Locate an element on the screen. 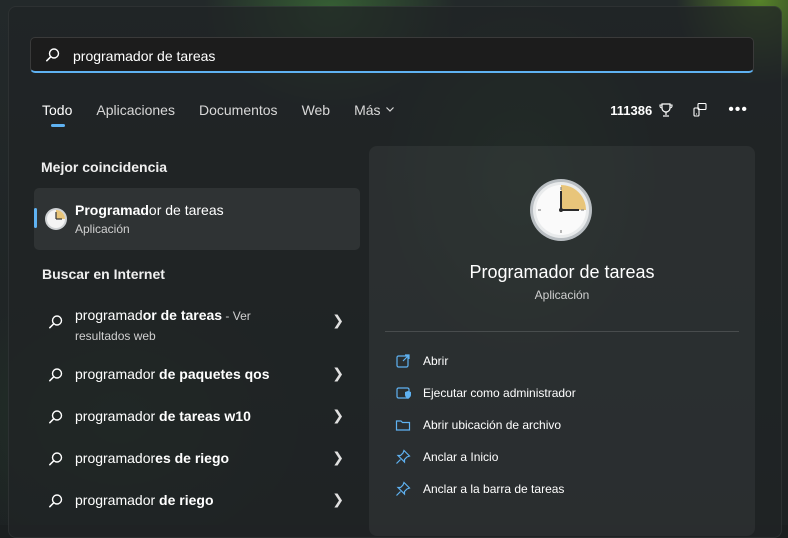 This screenshot has height=538, width=788. web-result: programador de tareas w10 ❯ is located at coordinates (197, 417).